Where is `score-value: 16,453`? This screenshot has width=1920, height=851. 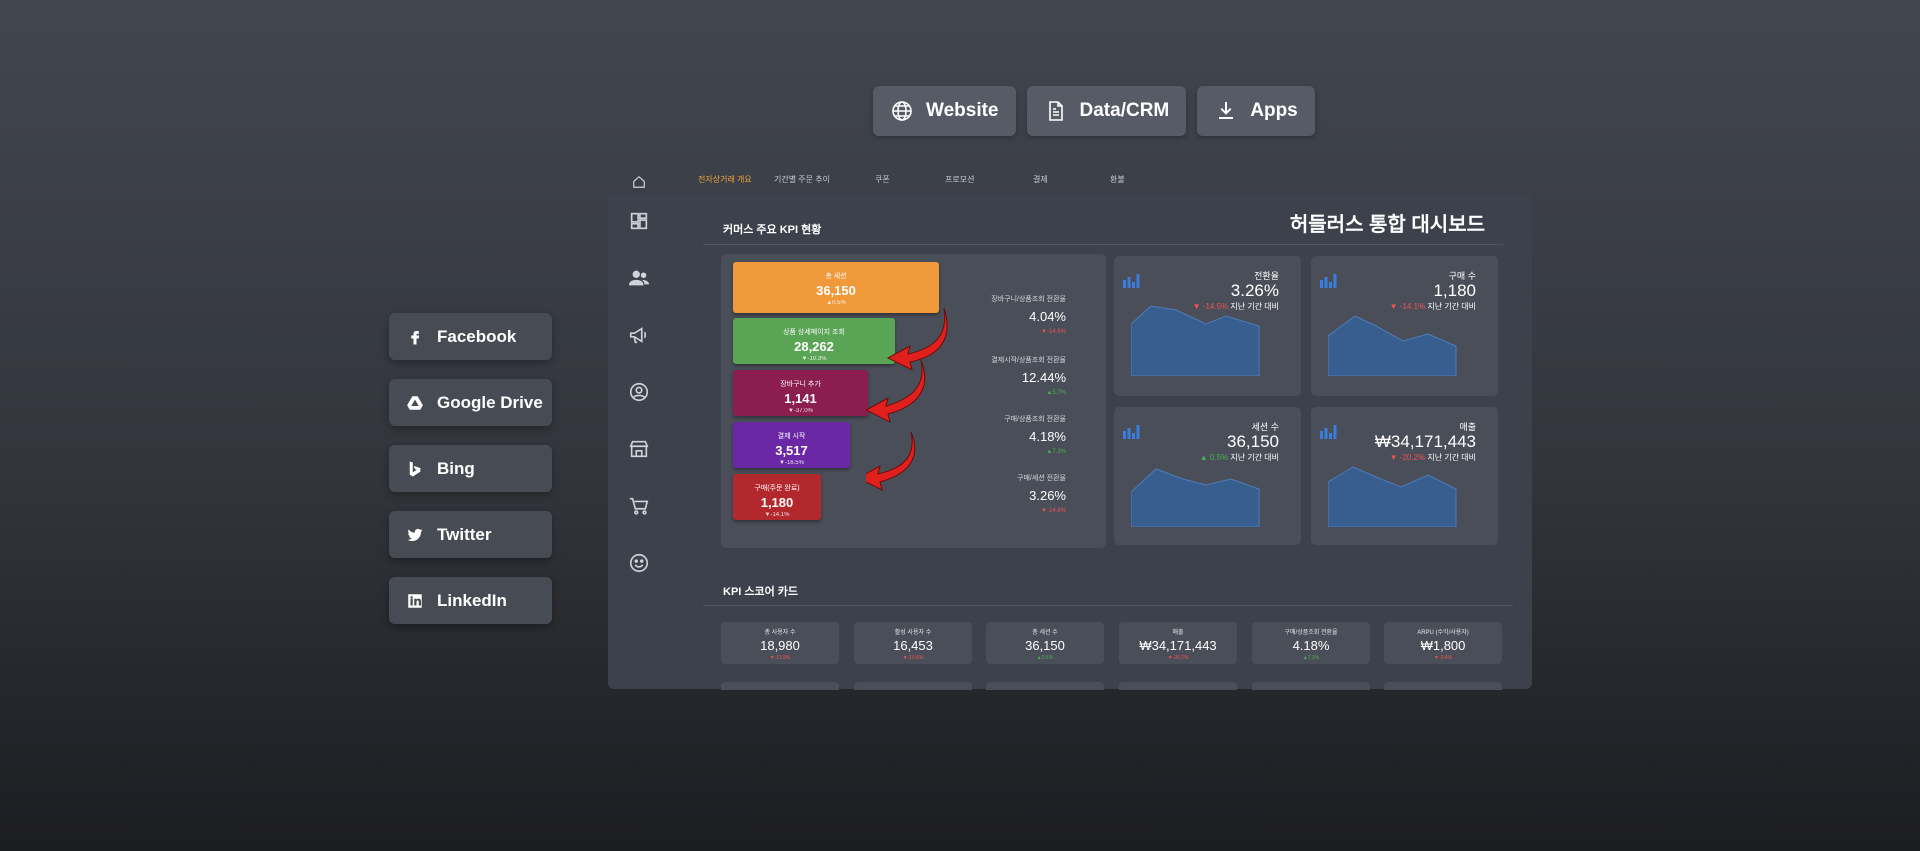 score-value: 16,453 is located at coordinates (913, 645).